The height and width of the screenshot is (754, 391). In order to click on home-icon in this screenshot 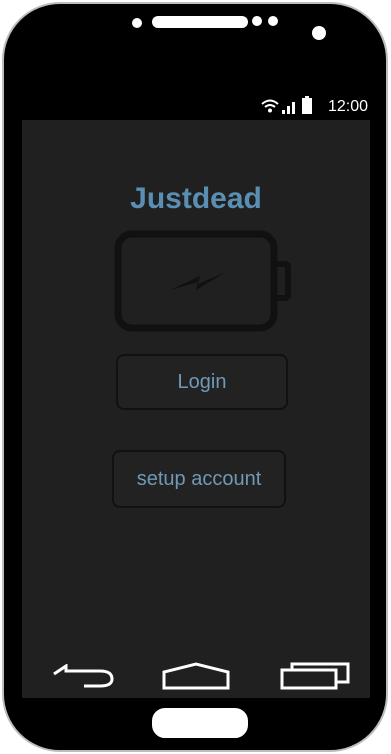, I will do `click(196, 676)`.